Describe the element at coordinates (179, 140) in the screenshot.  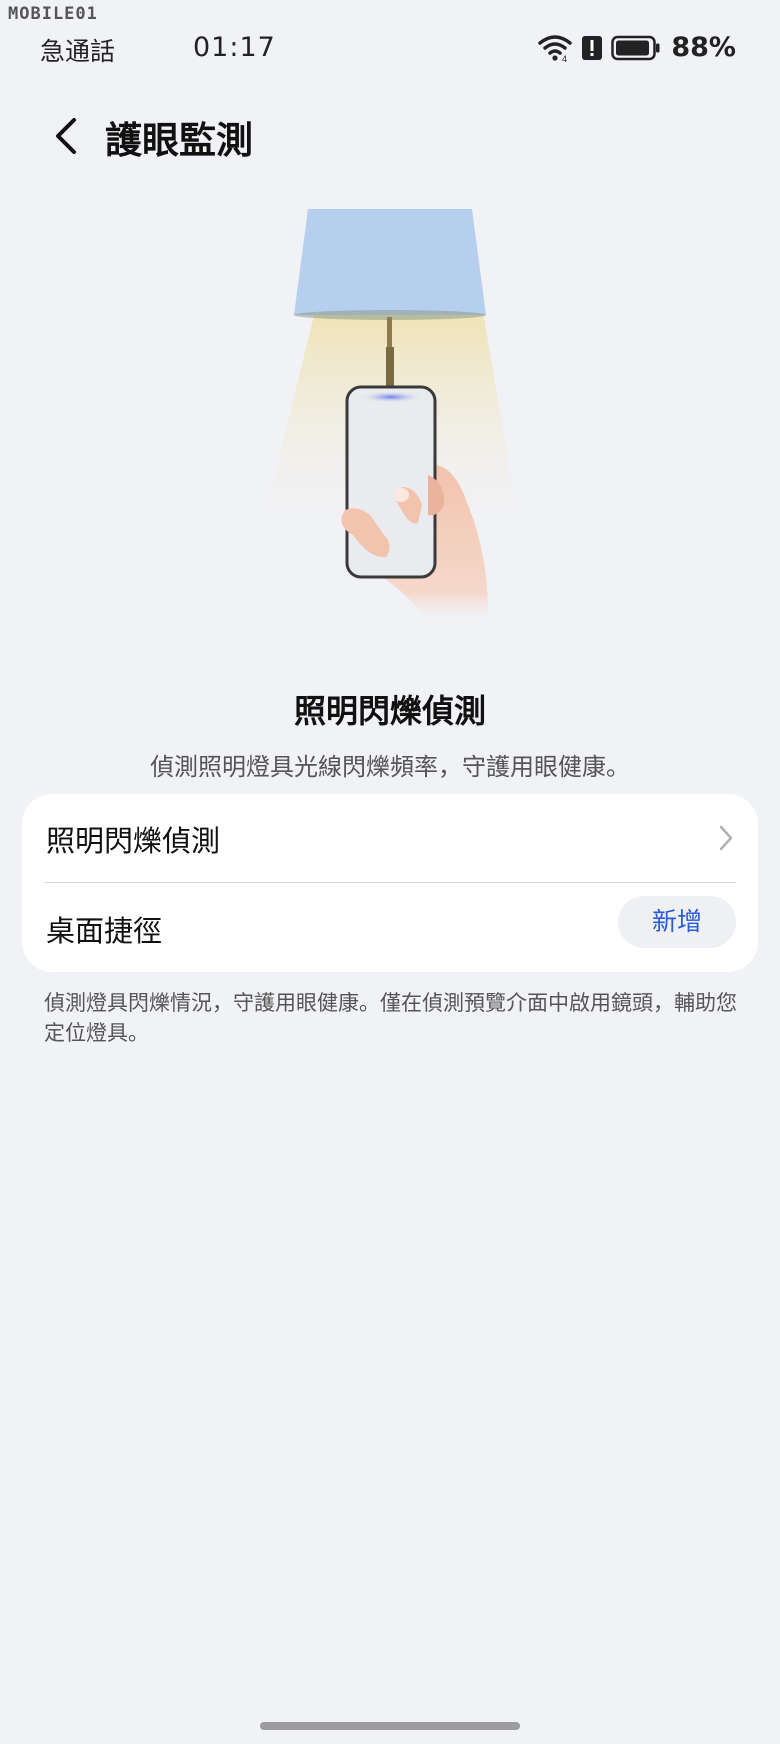
I see `page-title: 護眼監測` at that location.